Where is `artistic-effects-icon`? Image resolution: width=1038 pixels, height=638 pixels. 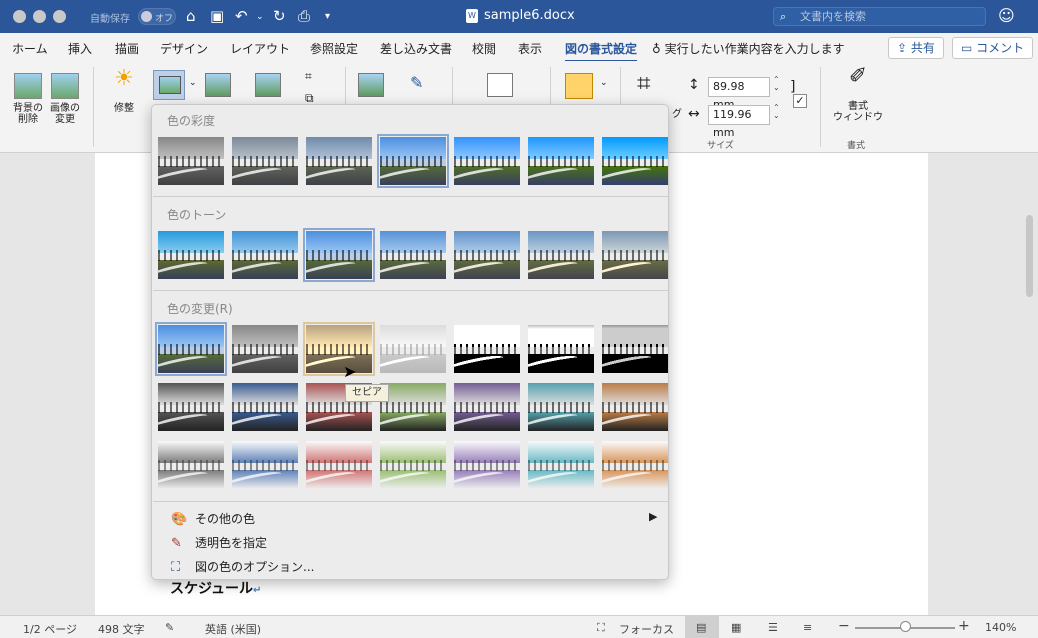
artistic-effects-icon is located at coordinates (218, 85).